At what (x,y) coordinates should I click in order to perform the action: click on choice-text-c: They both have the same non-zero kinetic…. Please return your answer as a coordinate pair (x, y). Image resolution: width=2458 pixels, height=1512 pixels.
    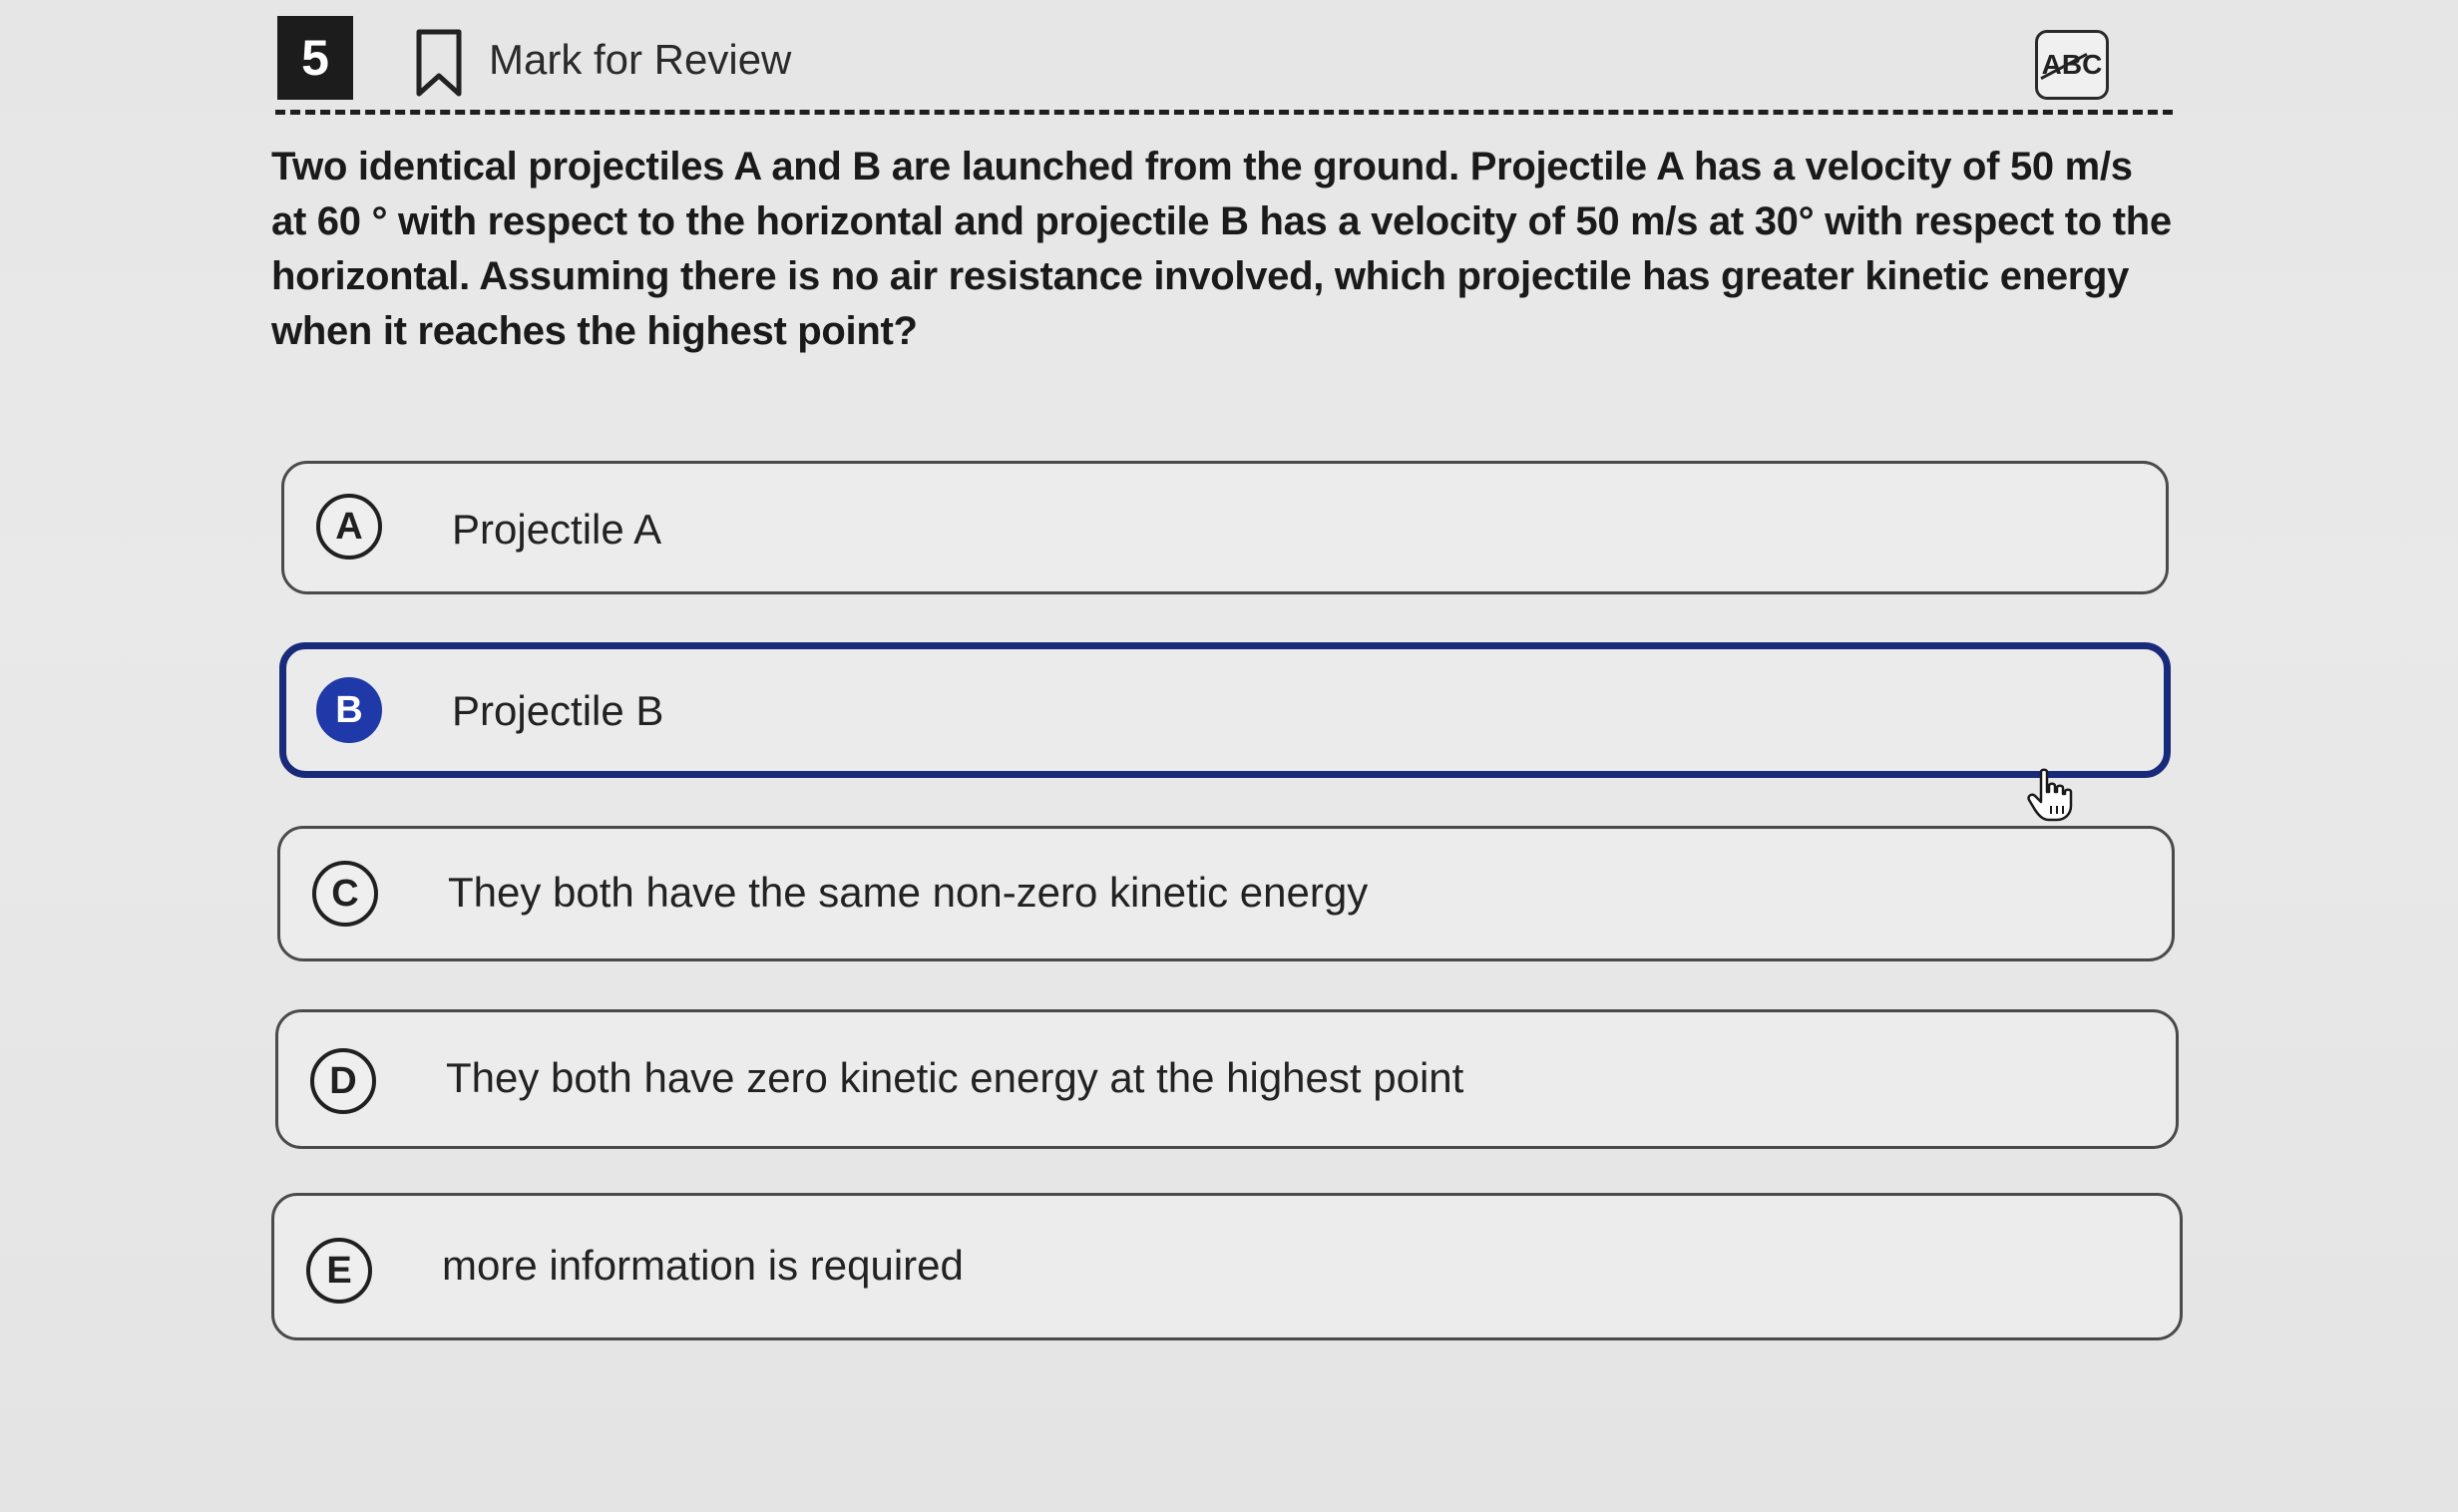
    Looking at the image, I should click on (908, 892).